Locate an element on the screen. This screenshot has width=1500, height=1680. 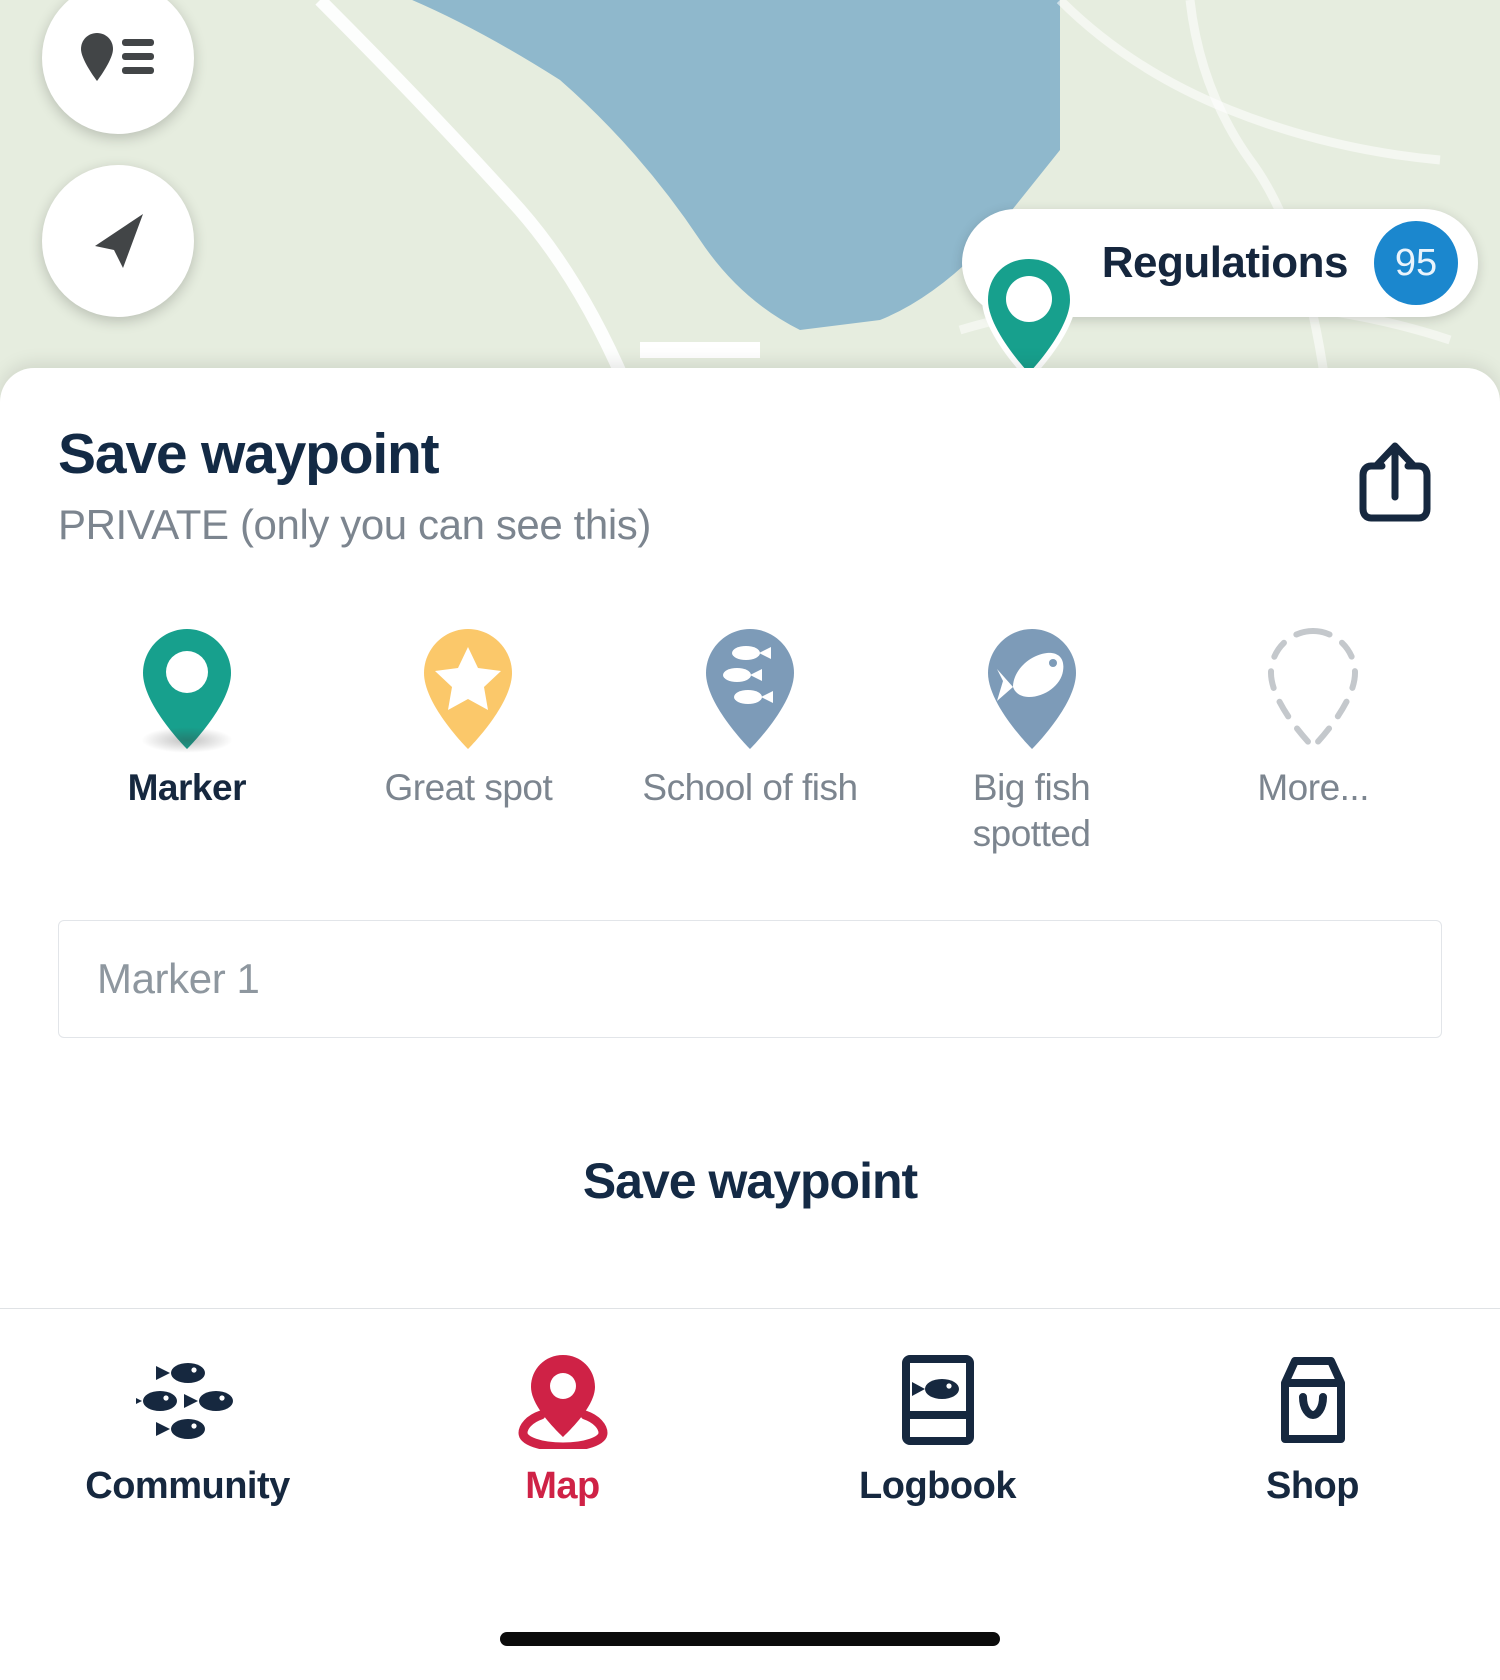
waypoint-type-label: School of fish is located at coordinates (750, 787).